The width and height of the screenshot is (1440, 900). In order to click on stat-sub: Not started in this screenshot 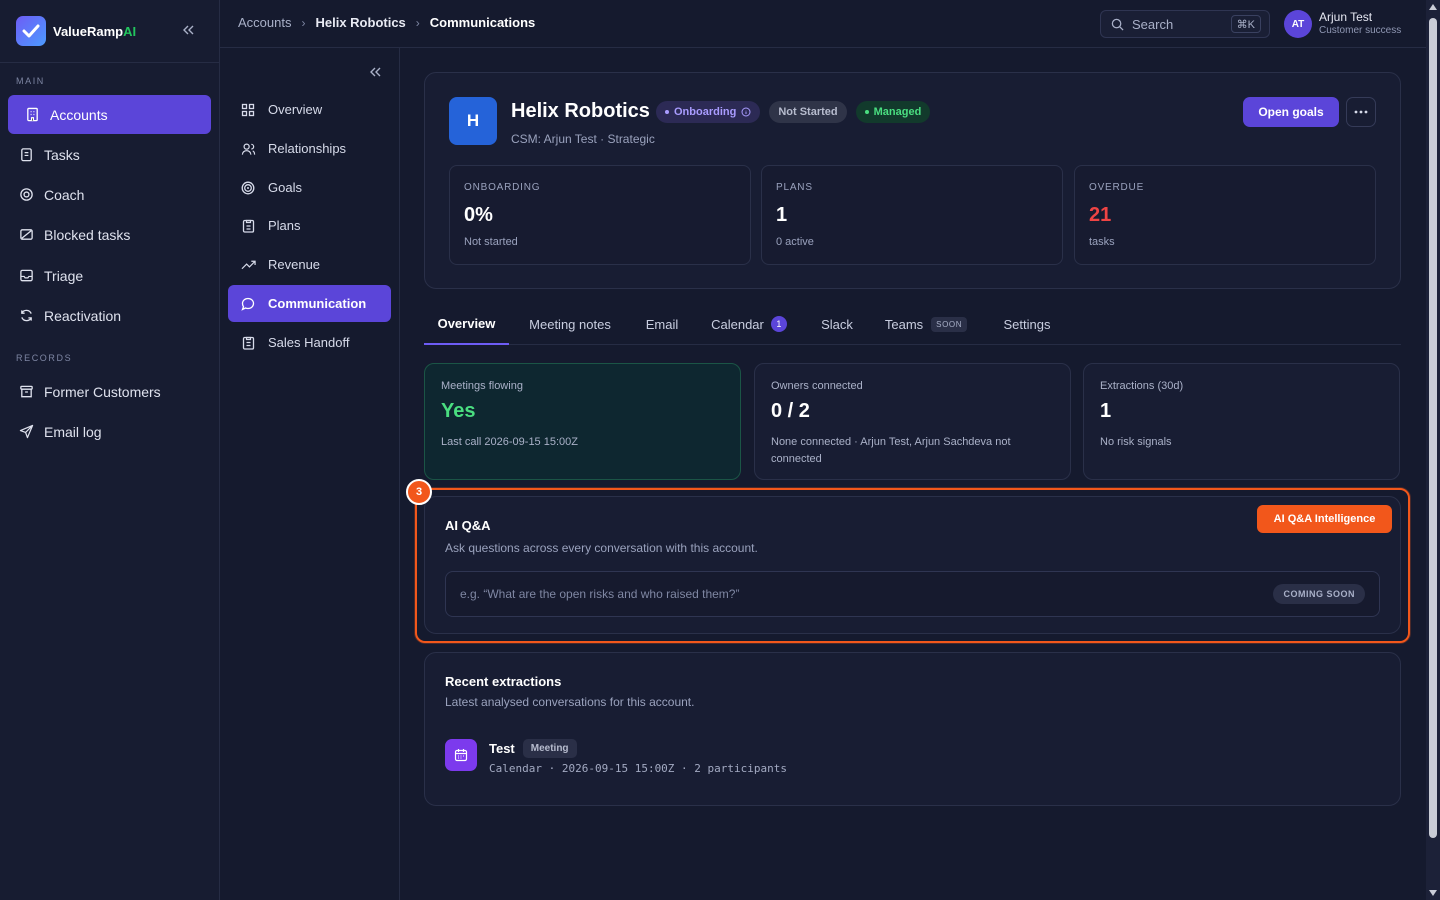, I will do `click(491, 242)`.